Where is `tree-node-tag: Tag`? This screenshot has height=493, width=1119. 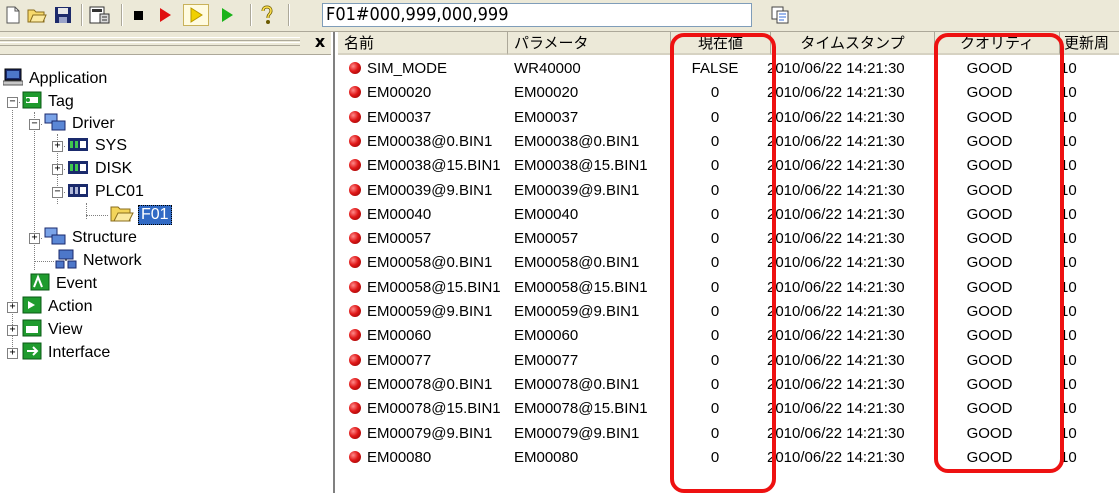
tree-node-tag: Tag is located at coordinates (49, 102).